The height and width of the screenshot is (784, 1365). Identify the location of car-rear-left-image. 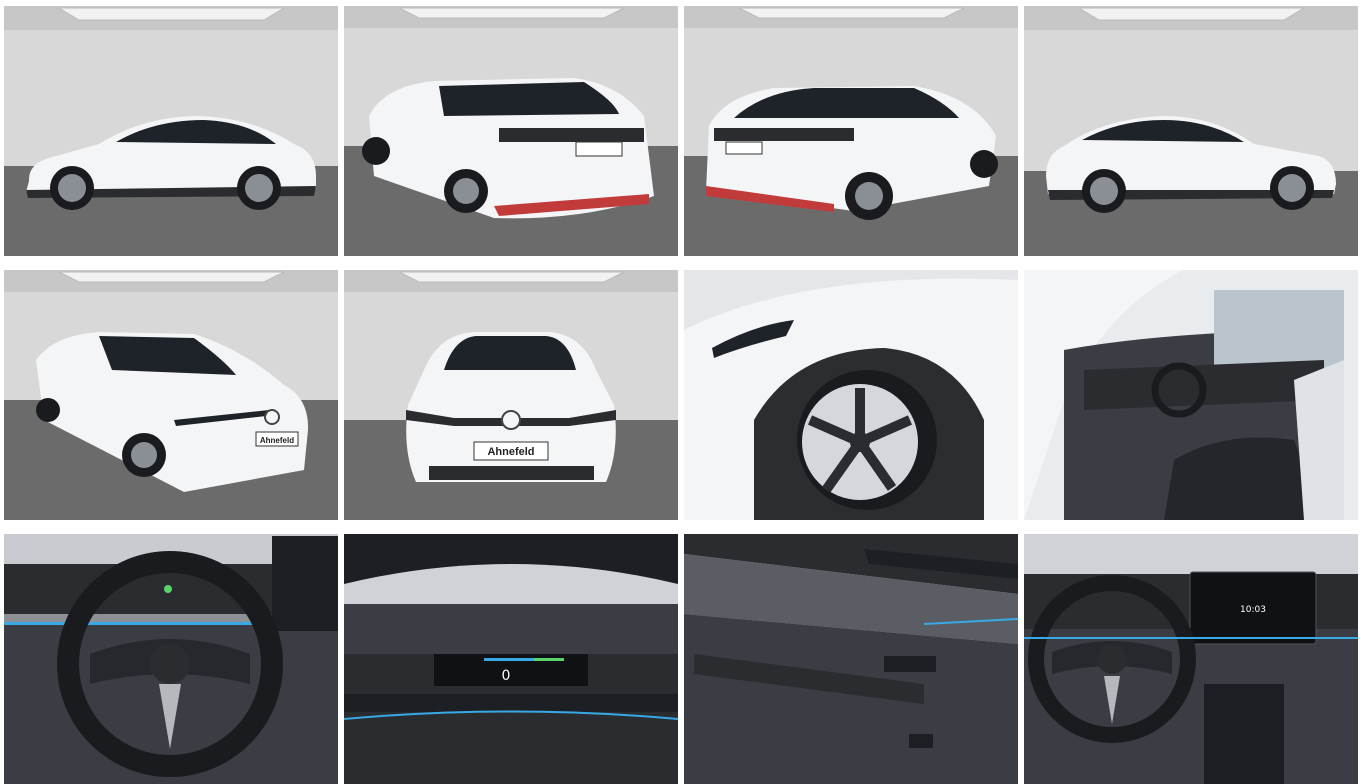
(511, 131).